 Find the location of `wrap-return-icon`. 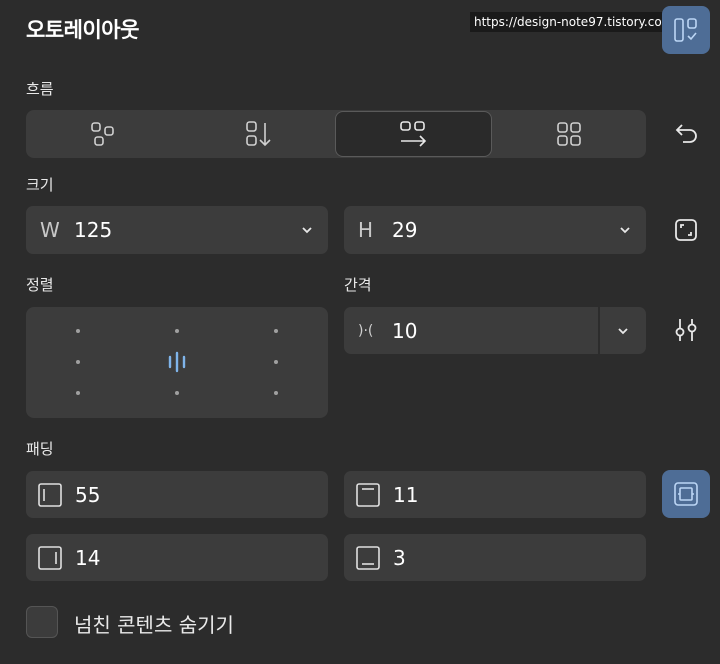

wrap-return-icon is located at coordinates (686, 133).